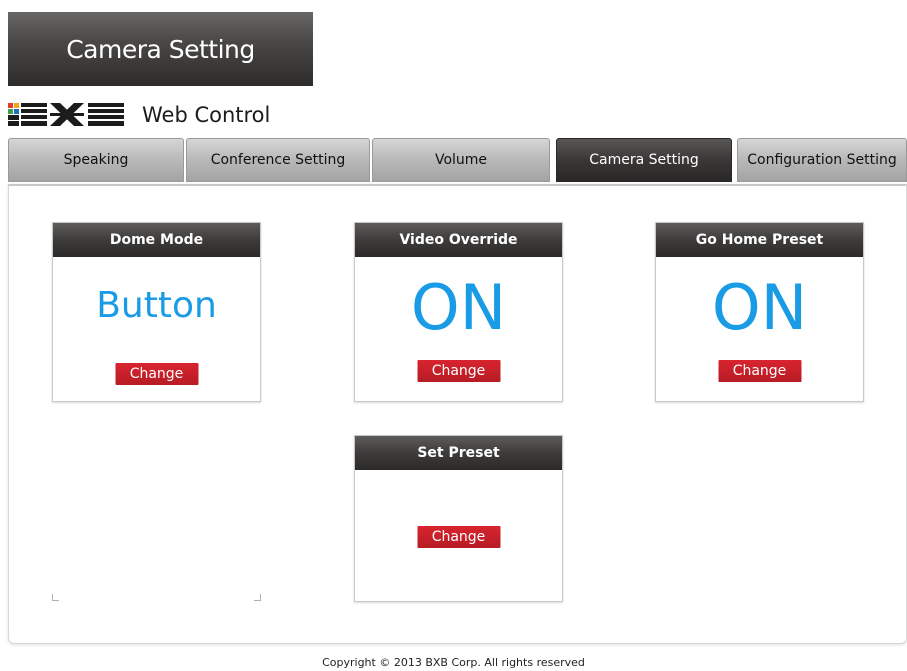 This screenshot has height=671, width=907. What do you see at coordinates (156, 240) in the screenshot?
I see `dome-mode-header: Dome Mode` at bounding box center [156, 240].